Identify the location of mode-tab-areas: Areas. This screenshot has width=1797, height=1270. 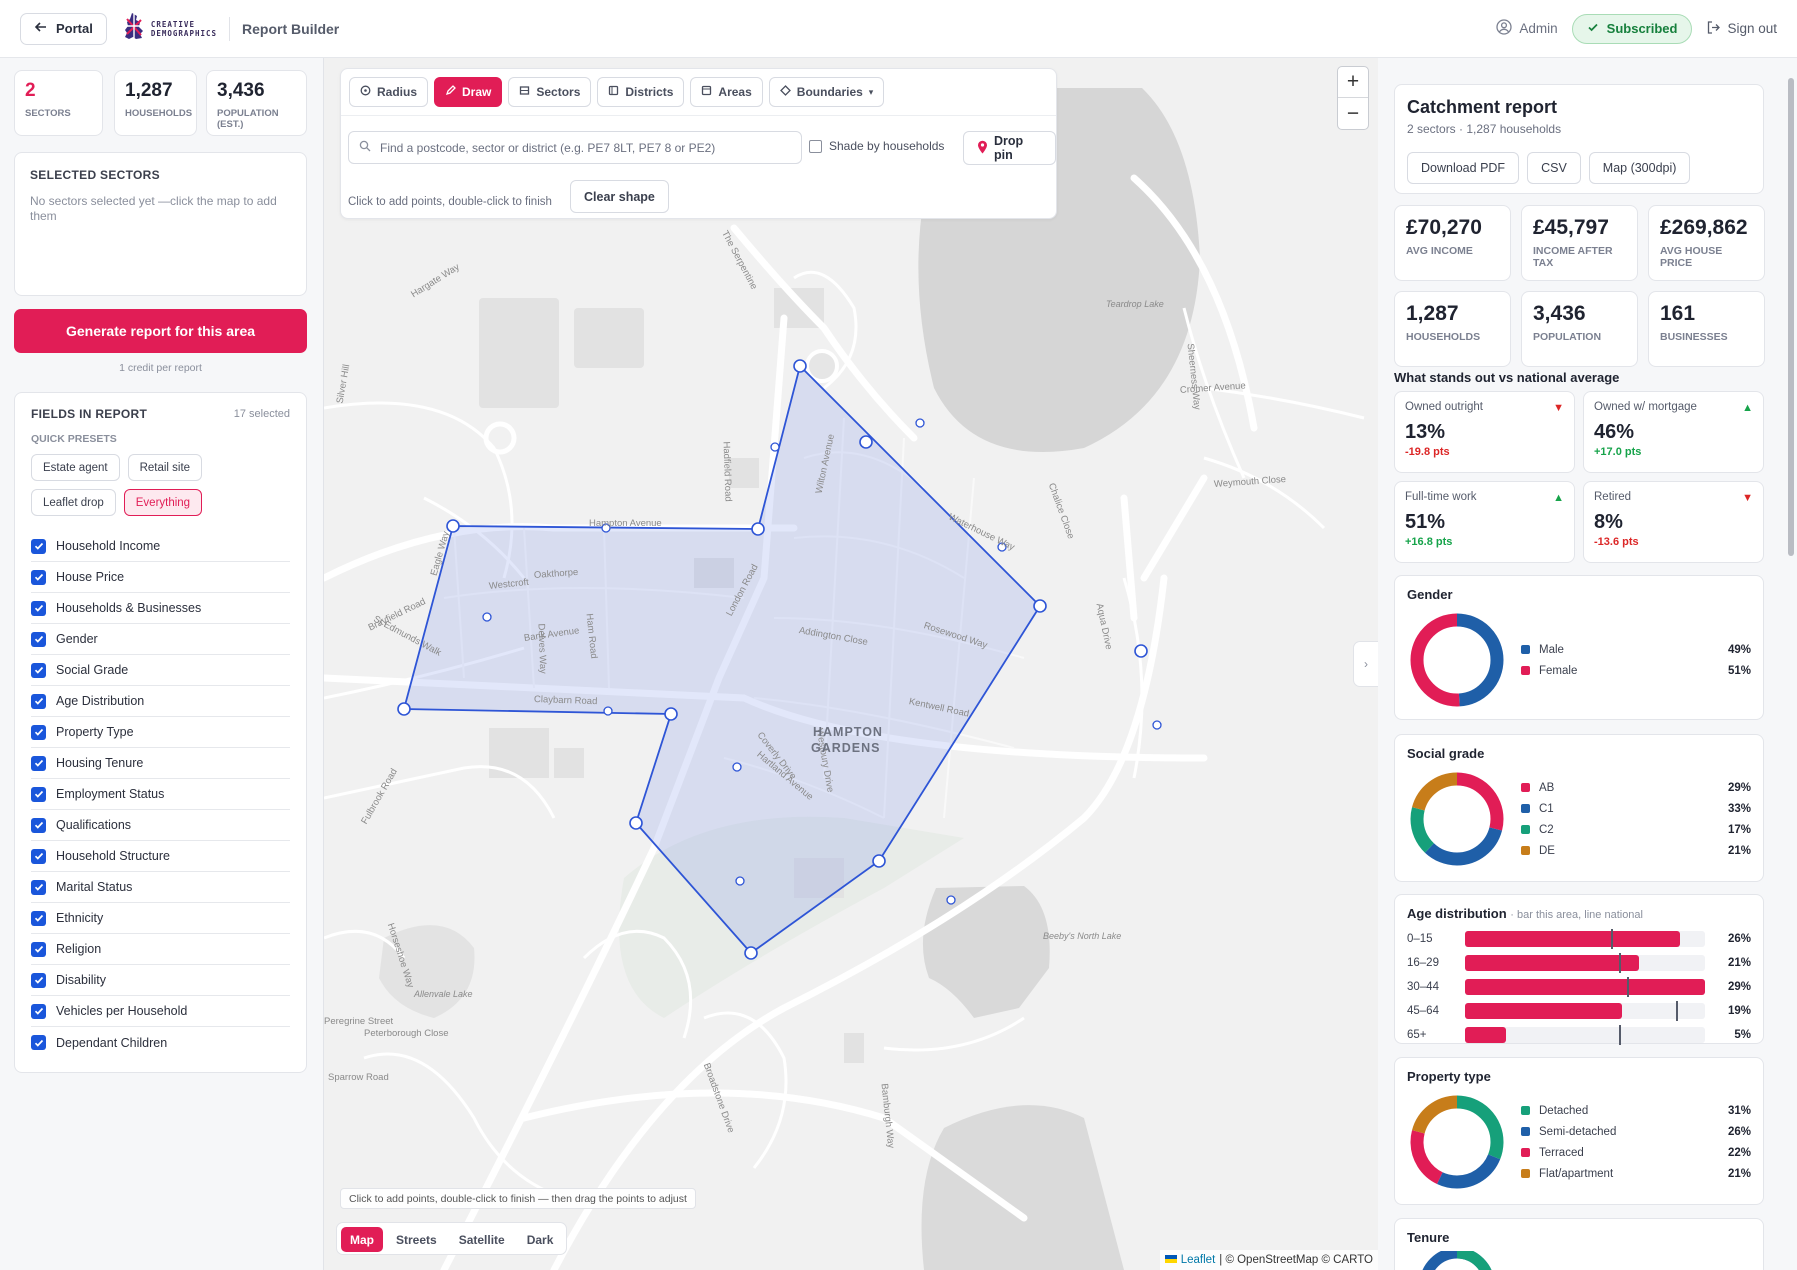
(726, 92).